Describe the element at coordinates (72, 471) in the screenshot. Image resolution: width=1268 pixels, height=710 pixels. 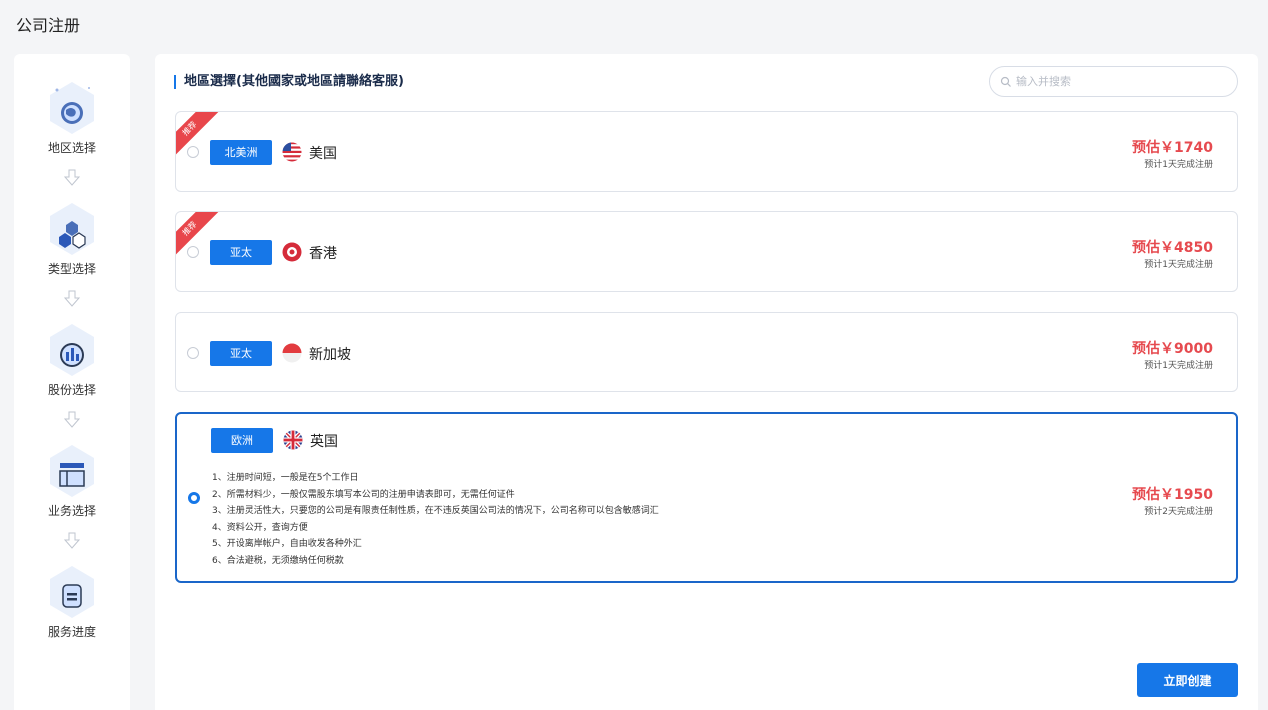
I see `layout-icon` at that location.